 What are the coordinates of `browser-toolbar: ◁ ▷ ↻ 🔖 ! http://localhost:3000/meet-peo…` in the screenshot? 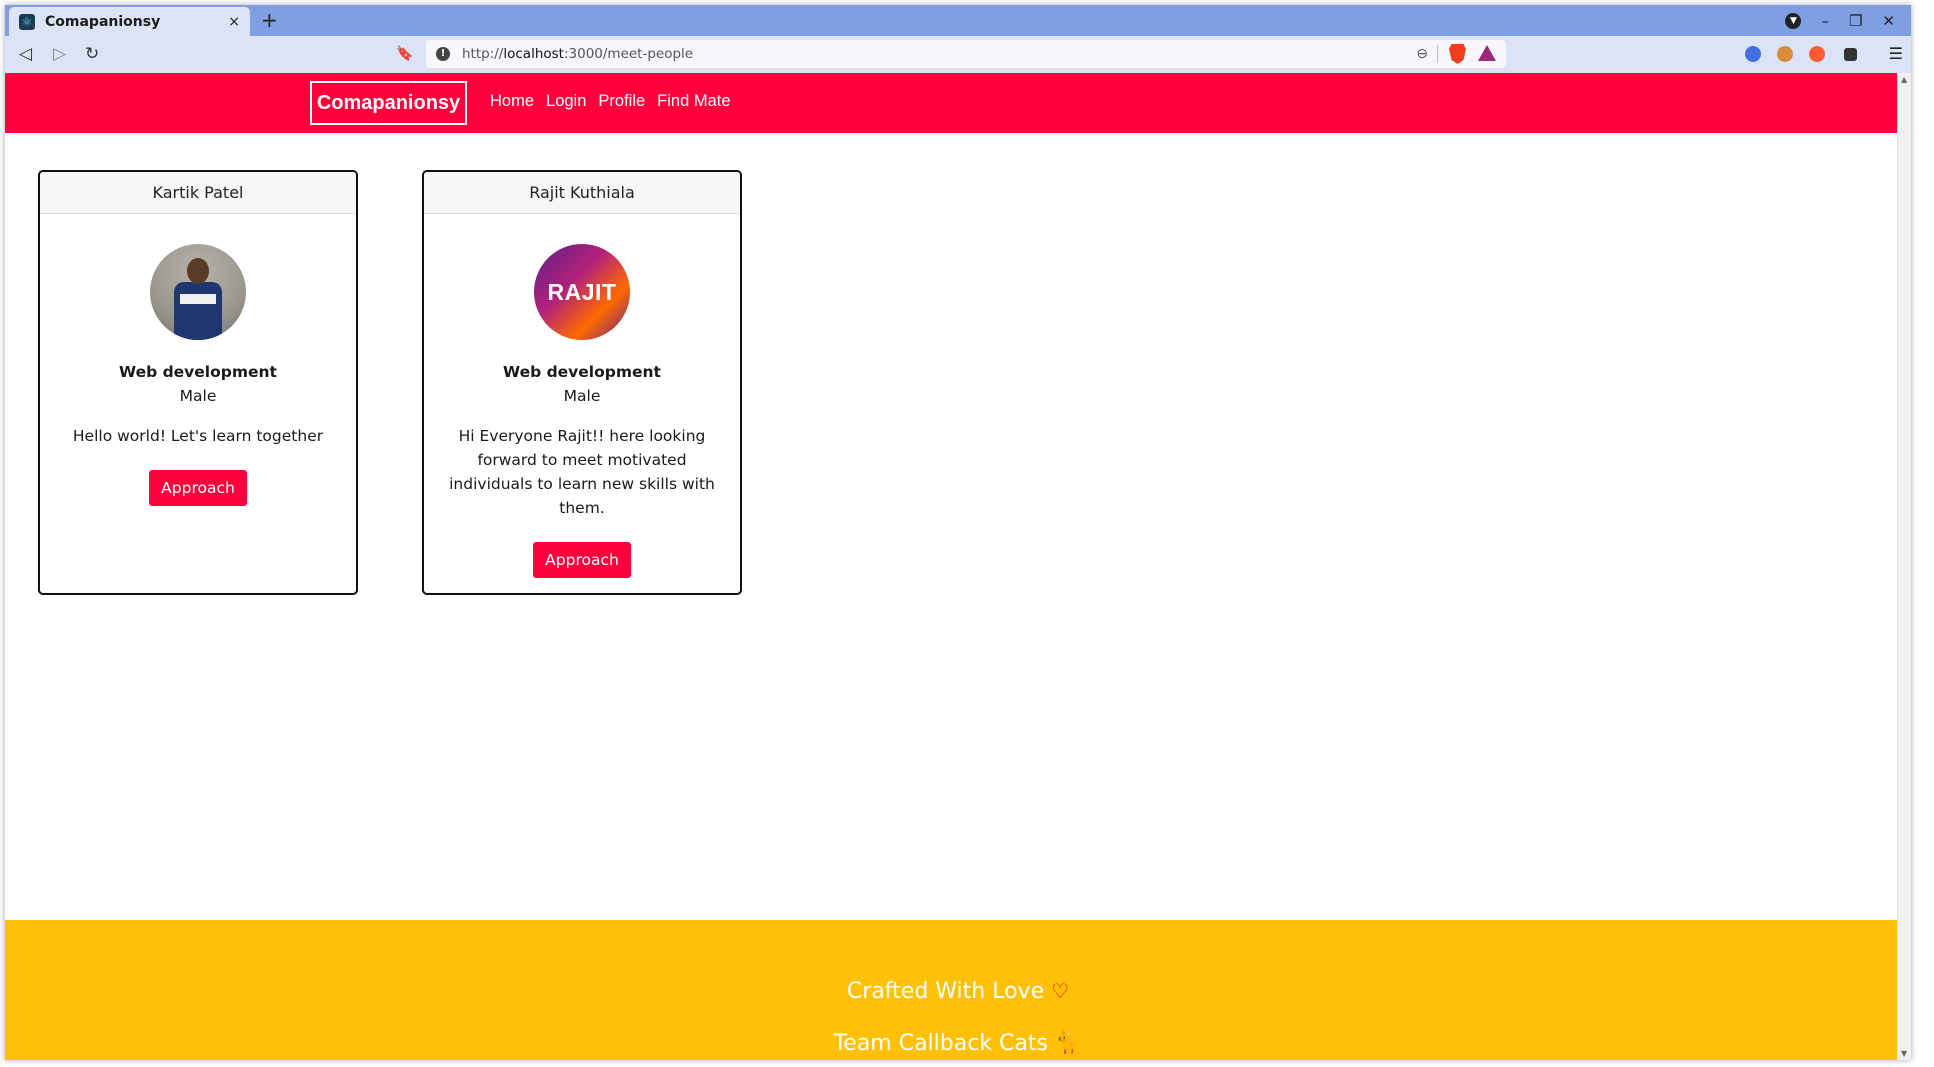 It's located at (958, 54).